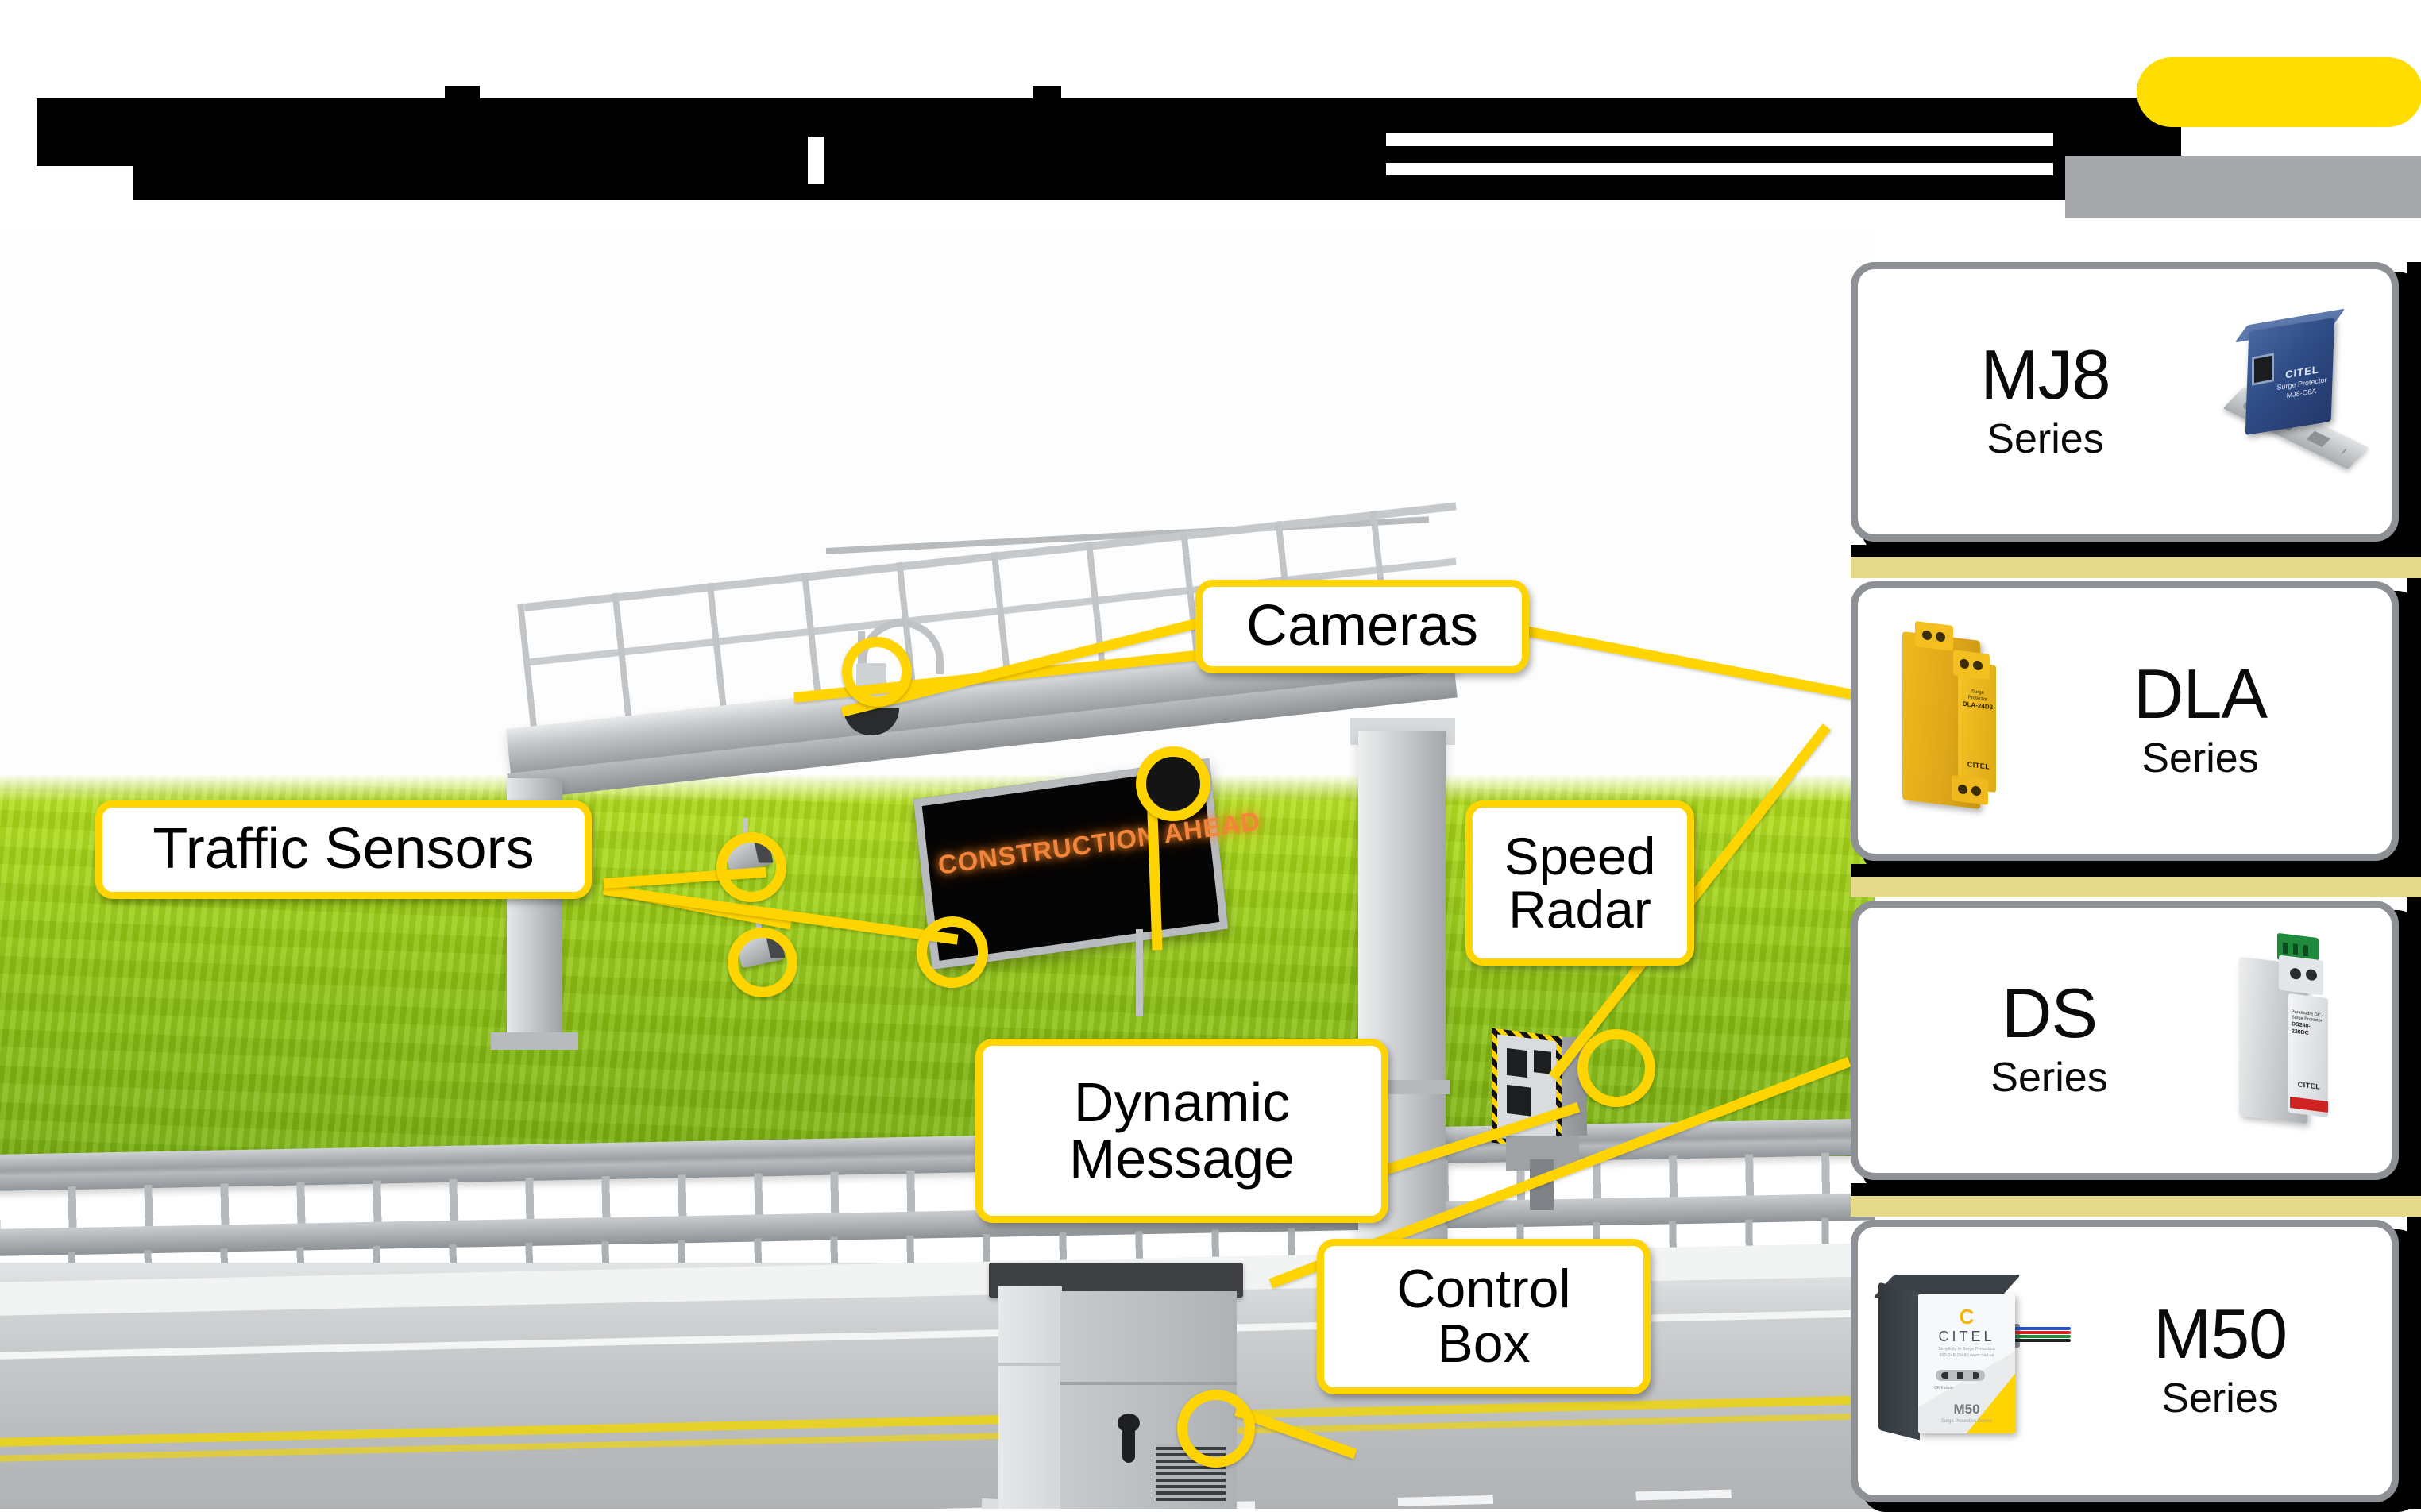 The width and height of the screenshot is (2421, 1512). What do you see at coordinates (1967, 1317) in the screenshot?
I see `citel-logo-icon: C` at bounding box center [1967, 1317].